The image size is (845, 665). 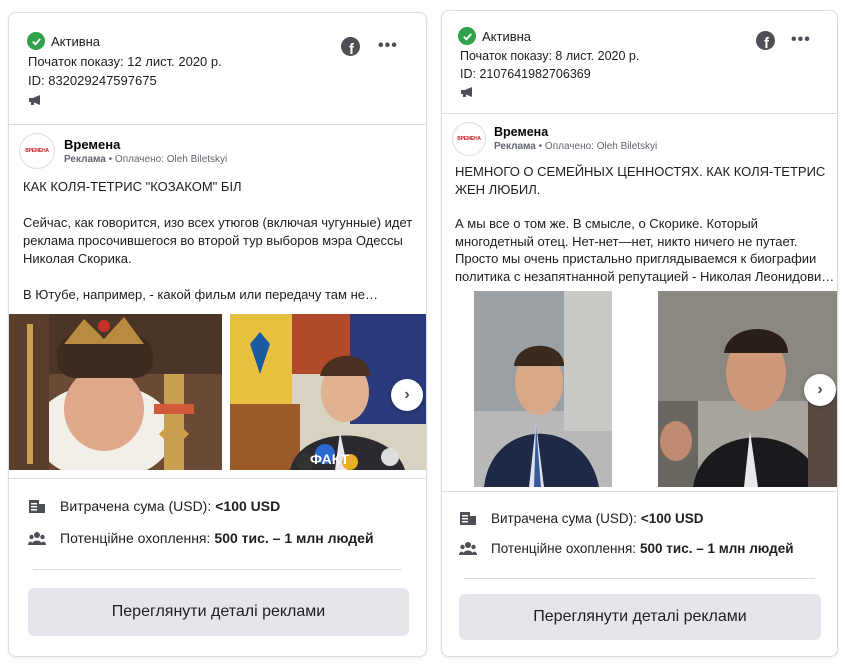 I want to click on ad-headline: КАК КОЛЯ-ТЕТРИС "КОЗАКОМ" БІЛ, so click(x=132, y=186).